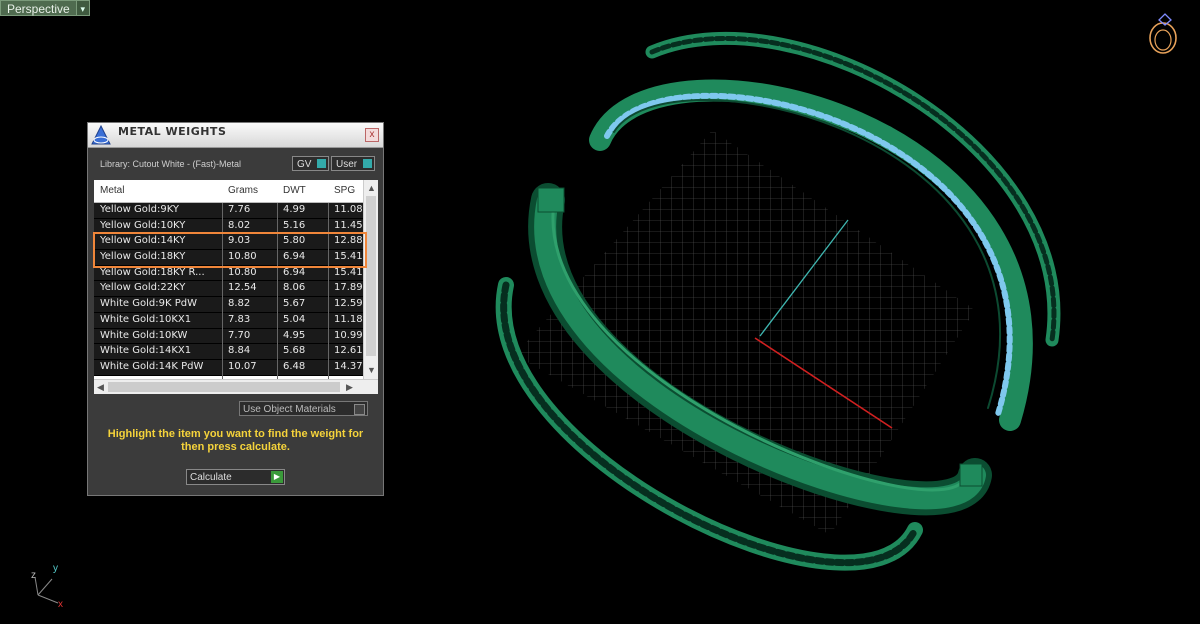  I want to click on use-object-materials-label: Use Object Materials, so click(289, 409).